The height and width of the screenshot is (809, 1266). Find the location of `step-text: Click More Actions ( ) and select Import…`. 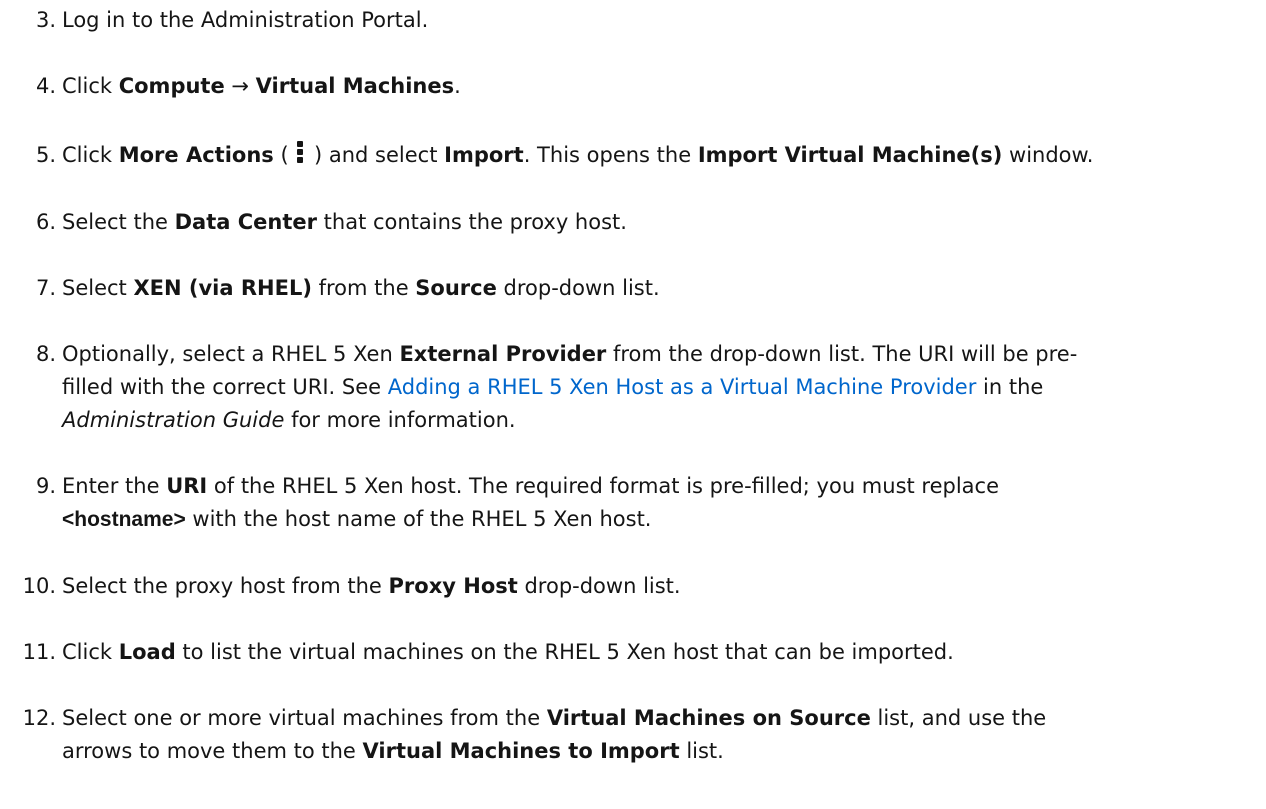

step-text: Click More Actions ( ) and select Import… is located at coordinates (578, 154).